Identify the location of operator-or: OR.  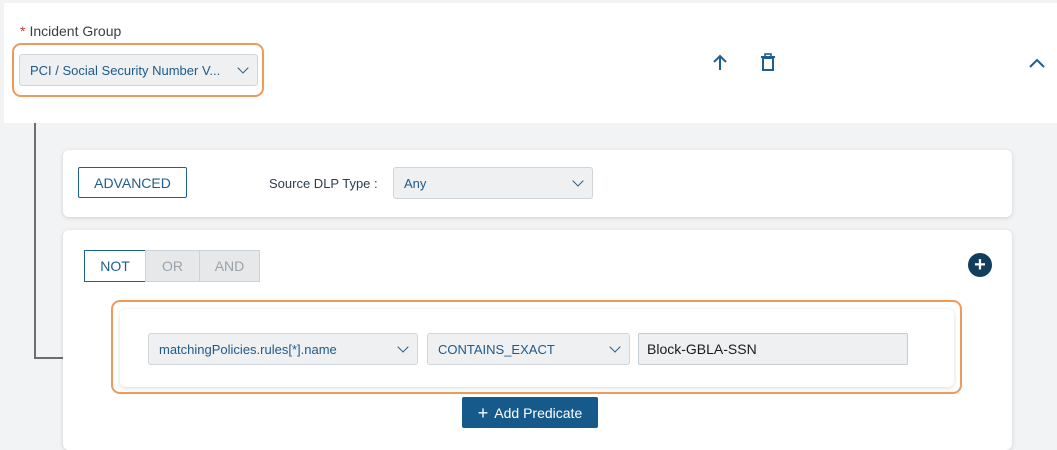
(172, 266).